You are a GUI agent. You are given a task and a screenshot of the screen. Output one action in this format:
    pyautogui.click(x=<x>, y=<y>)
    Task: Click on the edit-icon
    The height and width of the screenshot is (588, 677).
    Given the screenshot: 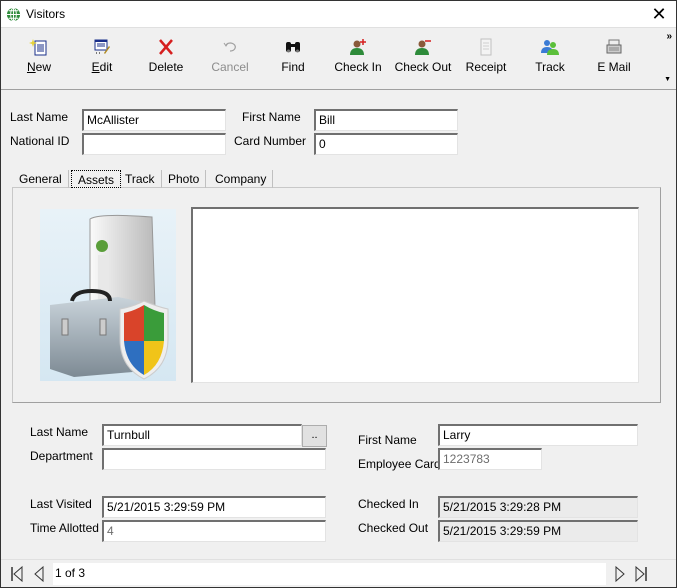 What is the action you would take?
    pyautogui.click(x=102, y=46)
    